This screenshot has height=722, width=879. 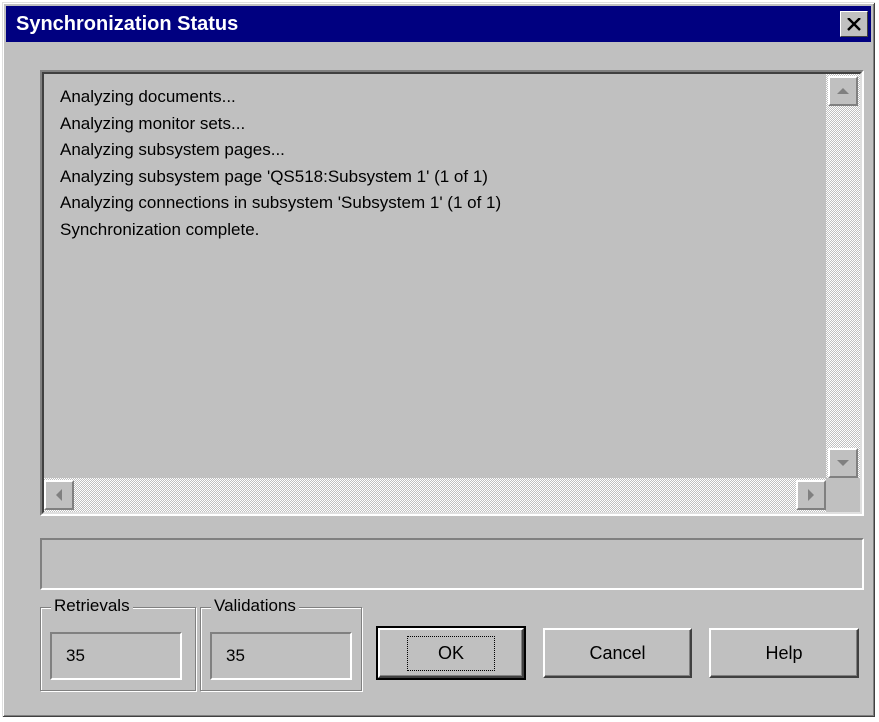 I want to click on cancel-label: Cancel, so click(x=617, y=652).